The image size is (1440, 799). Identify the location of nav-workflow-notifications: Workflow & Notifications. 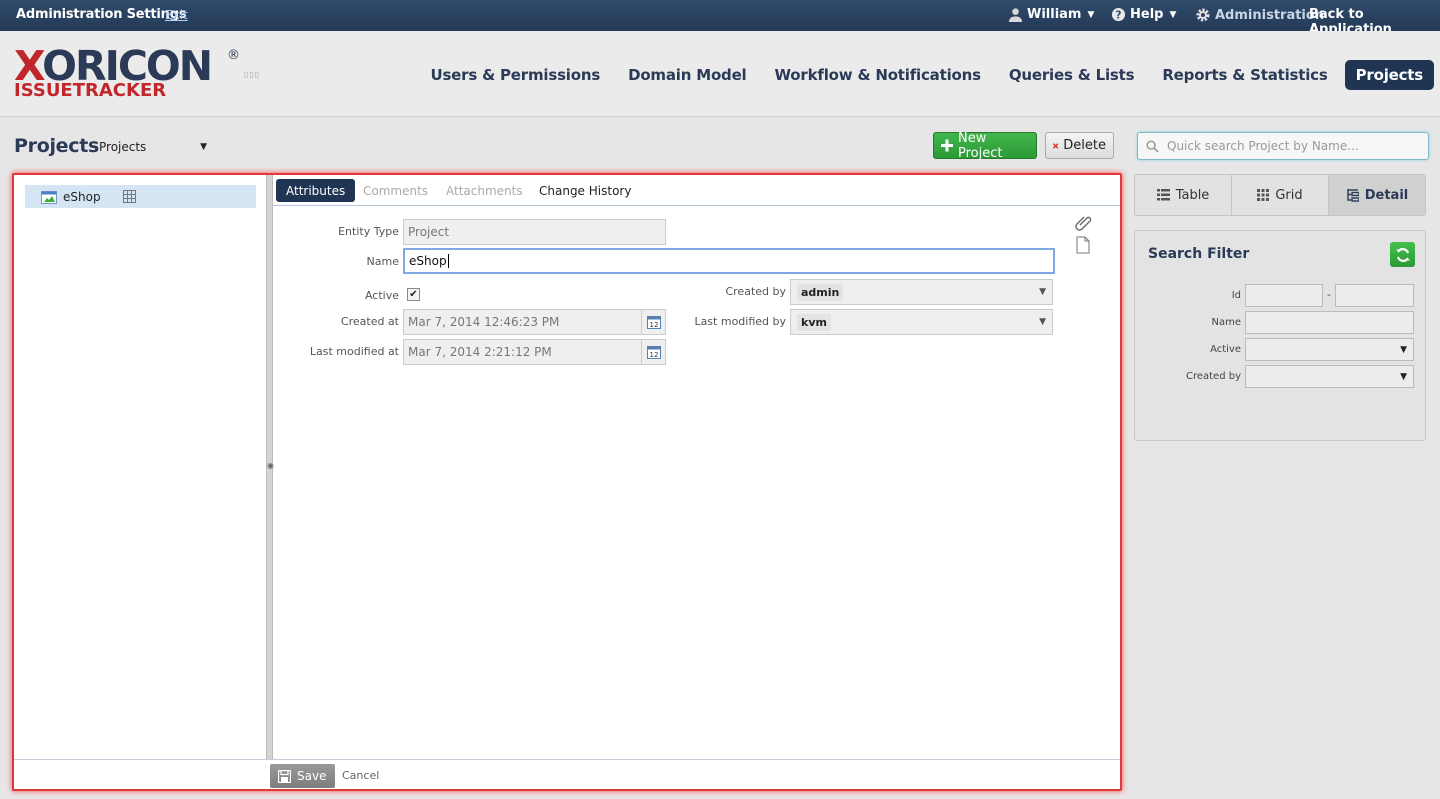
(878, 75).